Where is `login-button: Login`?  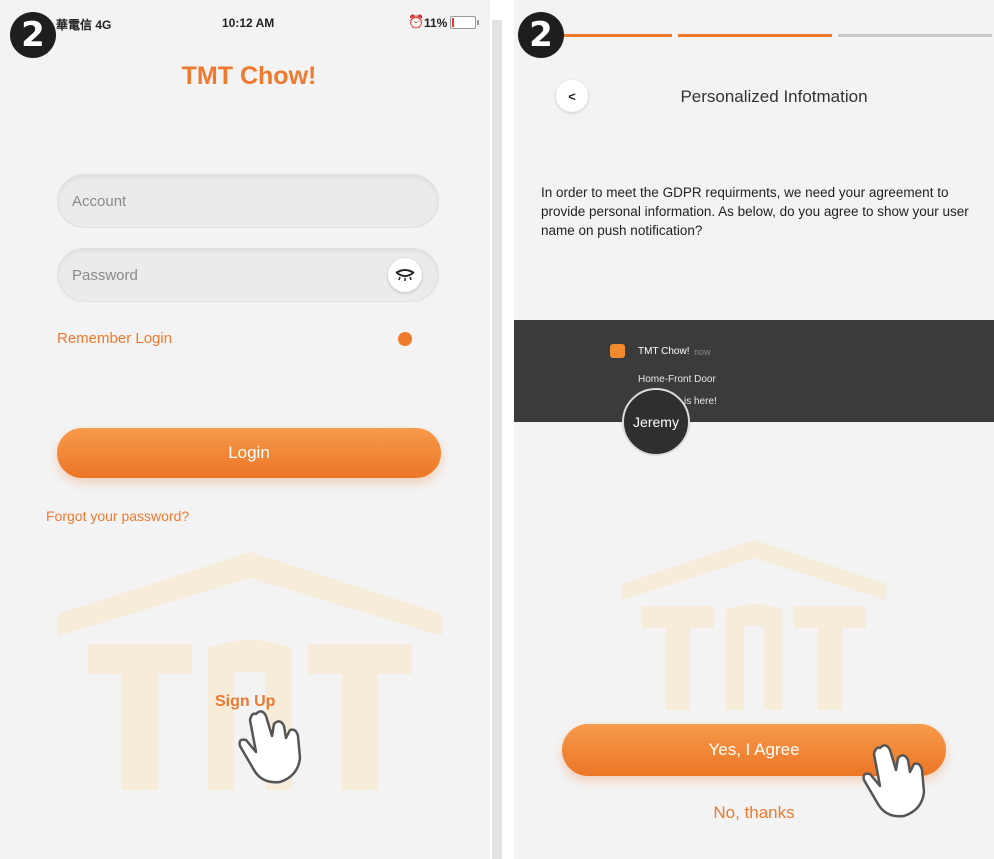
login-button: Login is located at coordinates (249, 453).